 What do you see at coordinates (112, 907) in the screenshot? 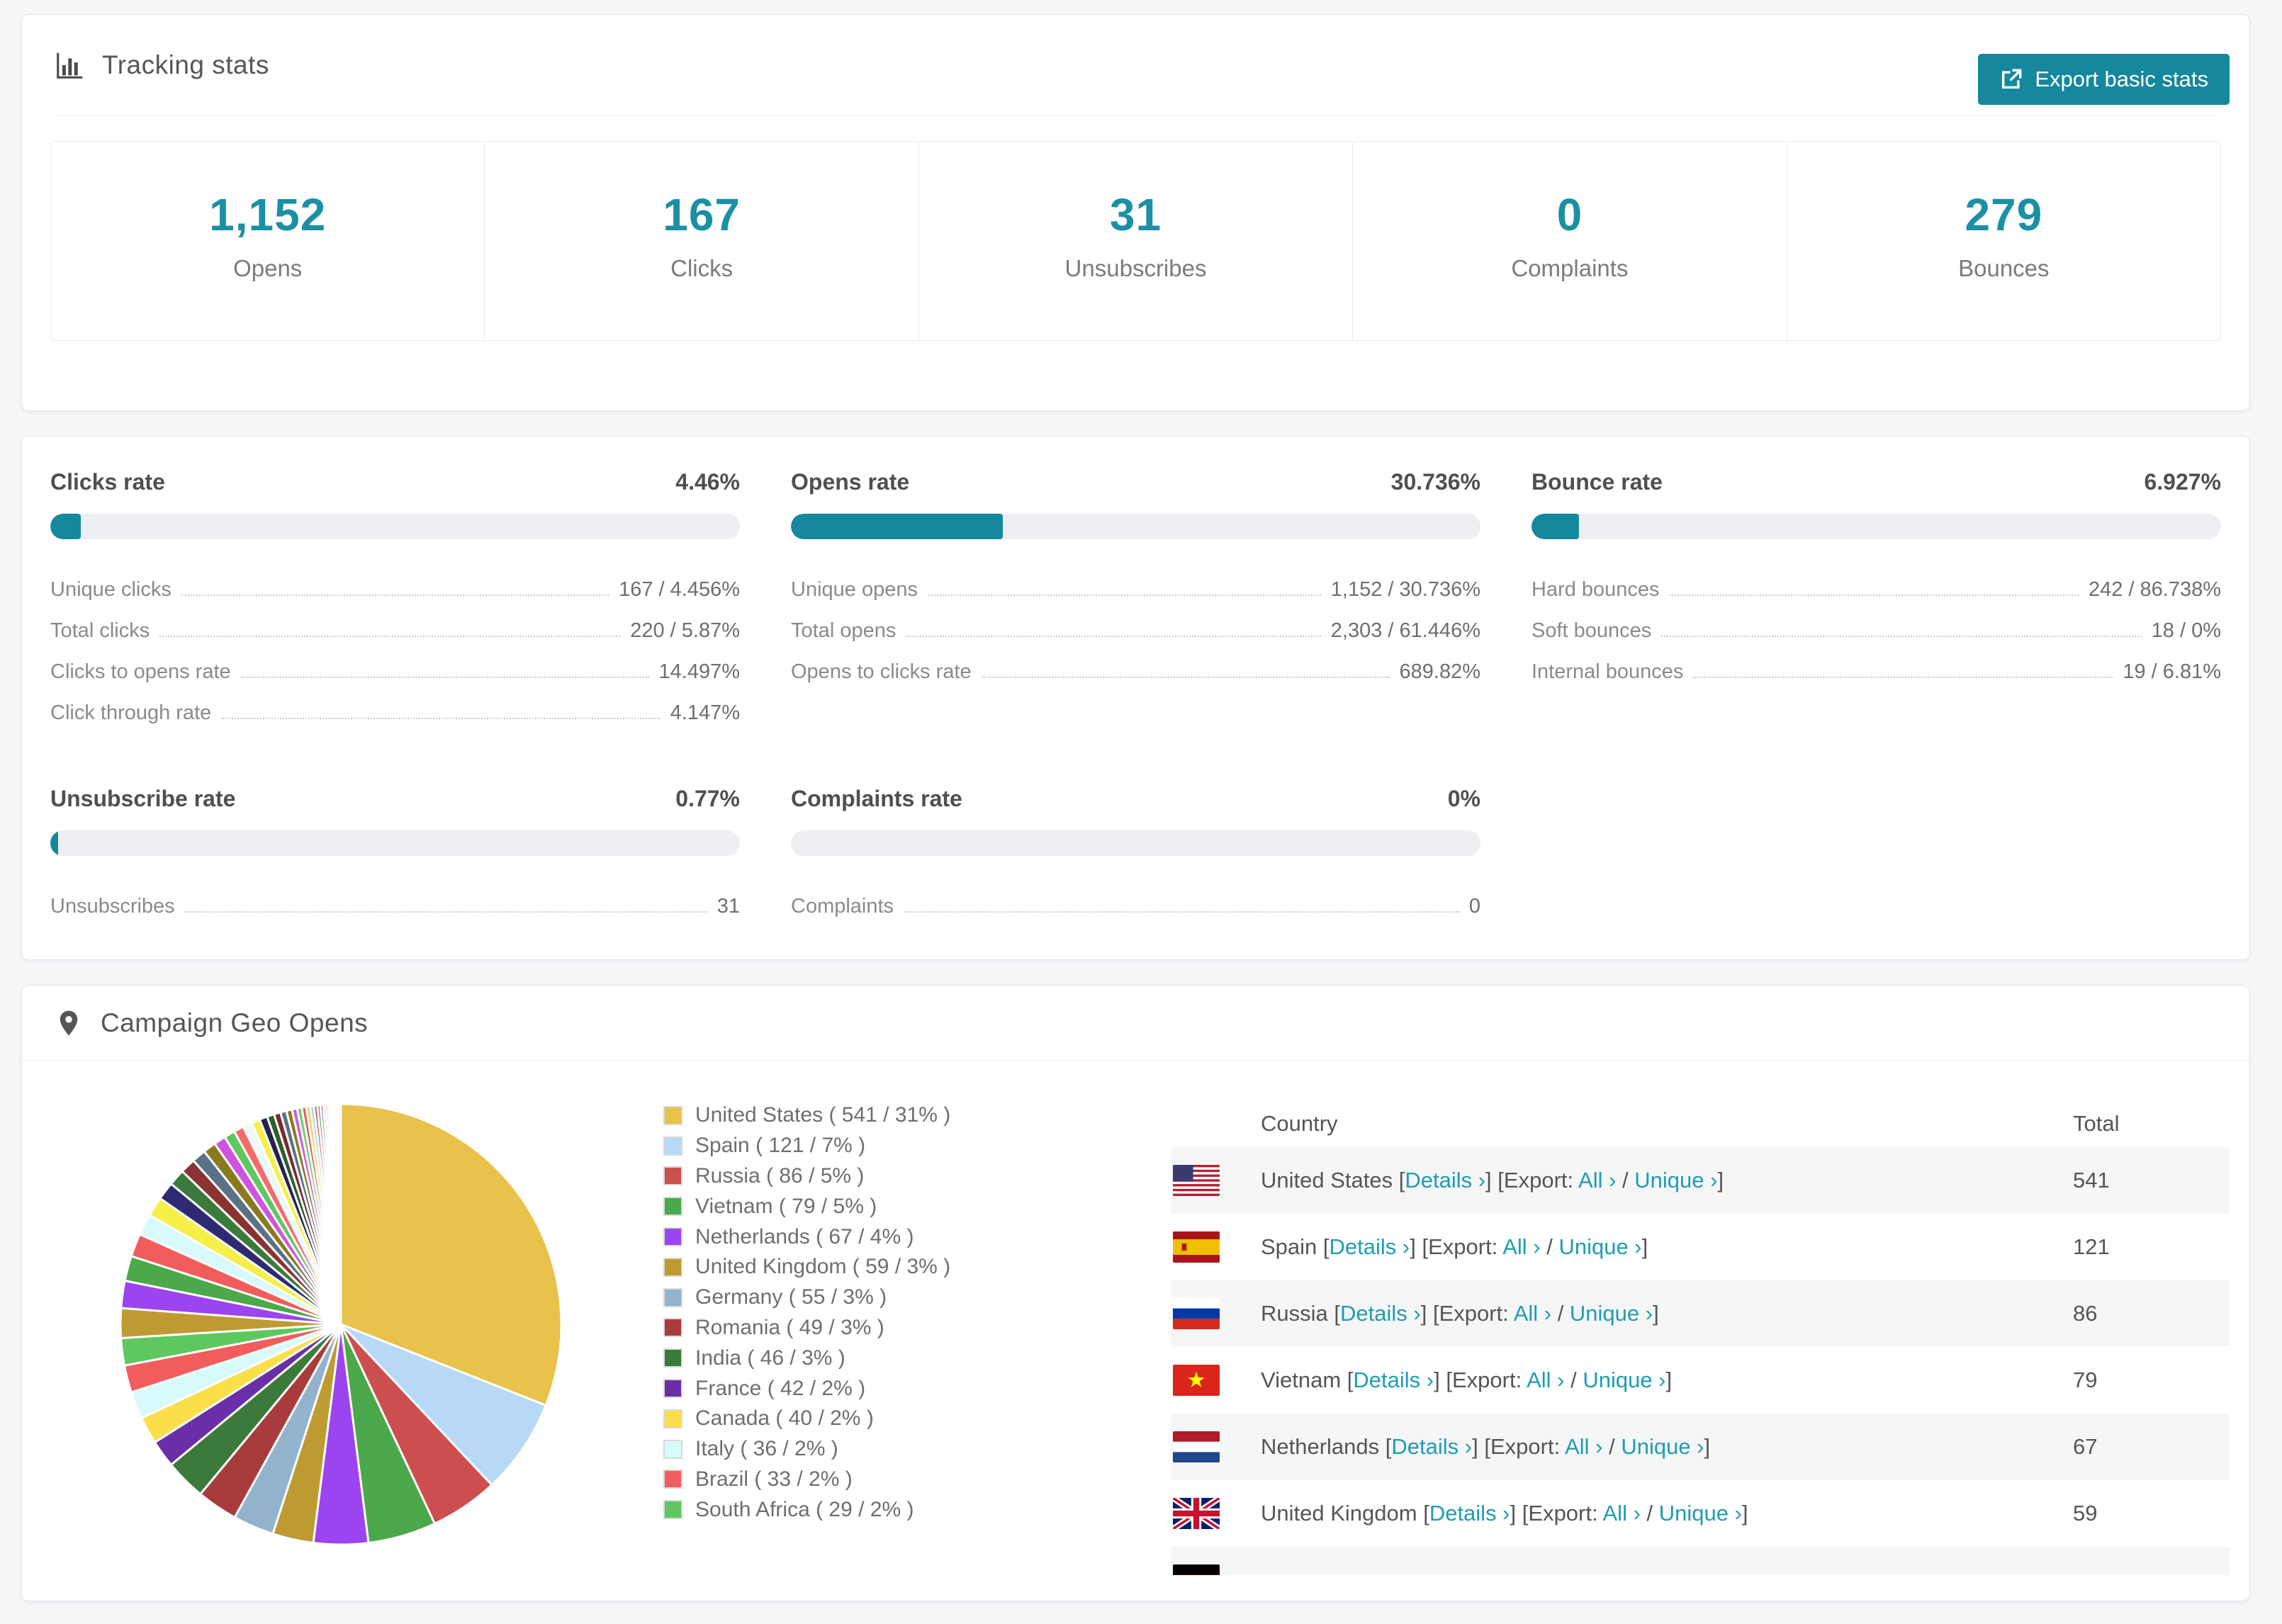
I see `rate-detail-label: Unsubscribes` at bounding box center [112, 907].